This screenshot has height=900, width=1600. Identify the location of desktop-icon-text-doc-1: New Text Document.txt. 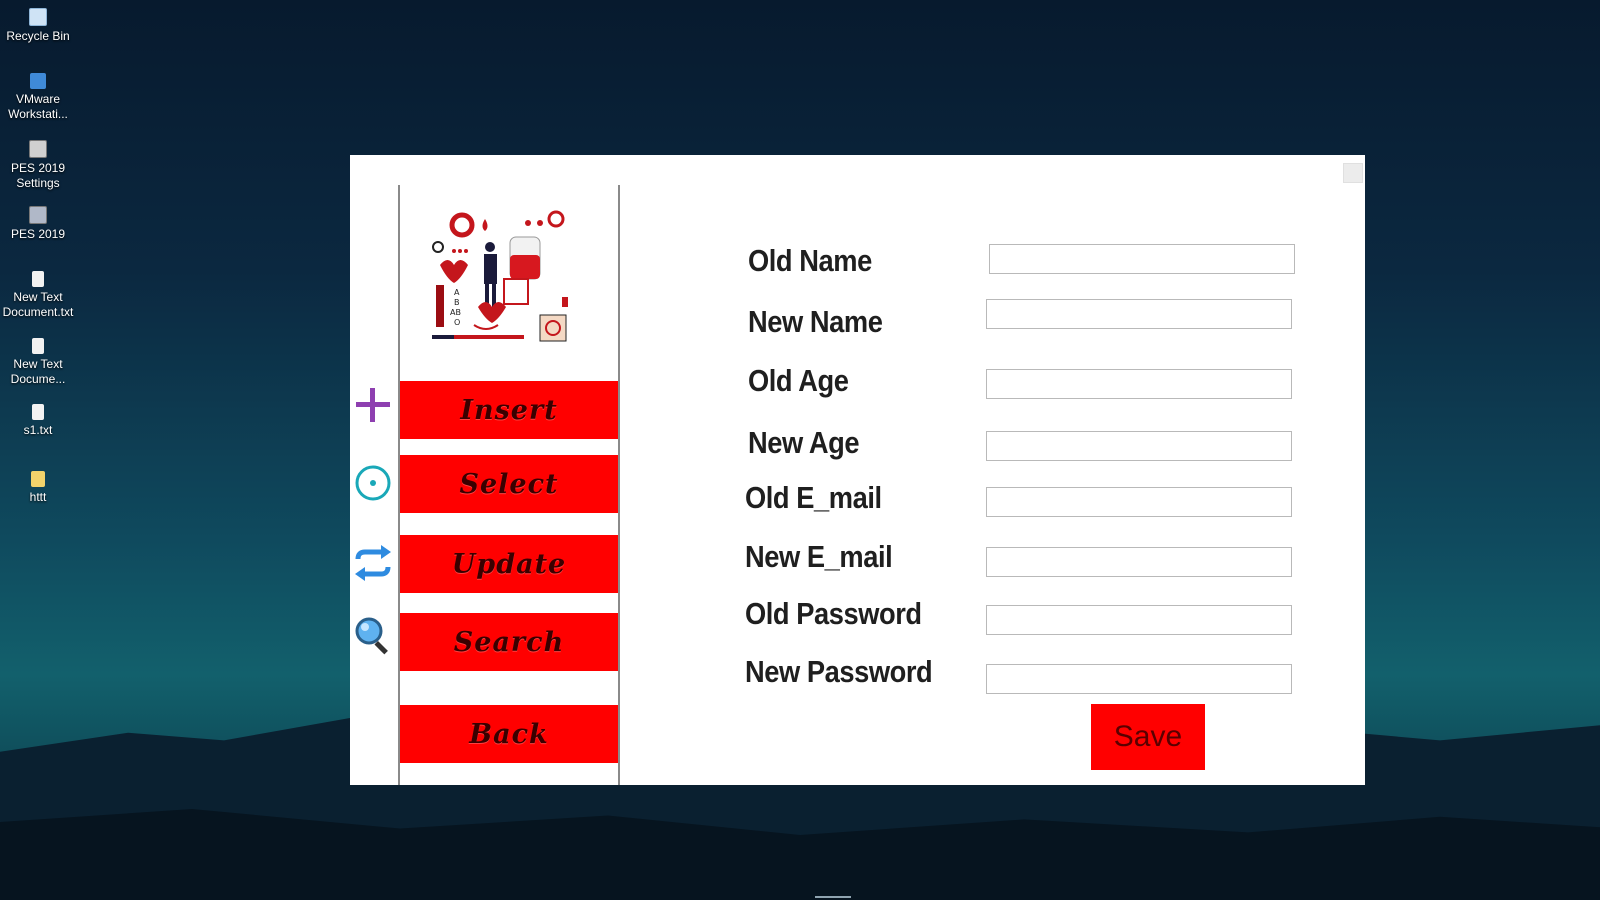
(38, 295).